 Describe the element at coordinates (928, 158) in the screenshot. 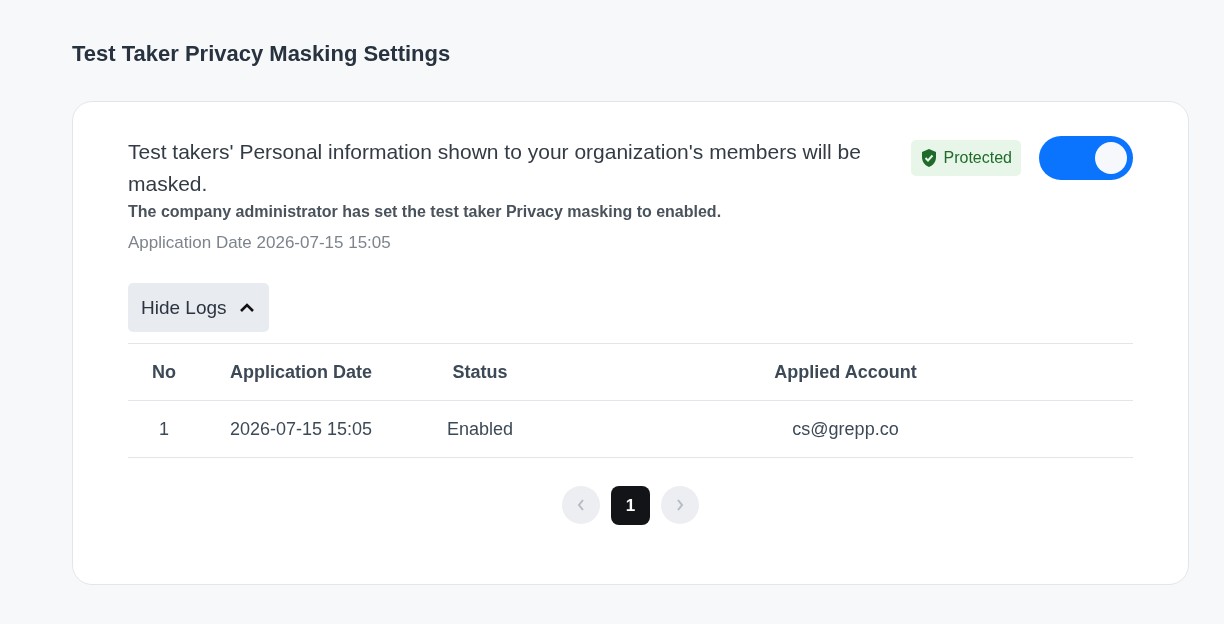

I see `shield-check-icon` at that location.